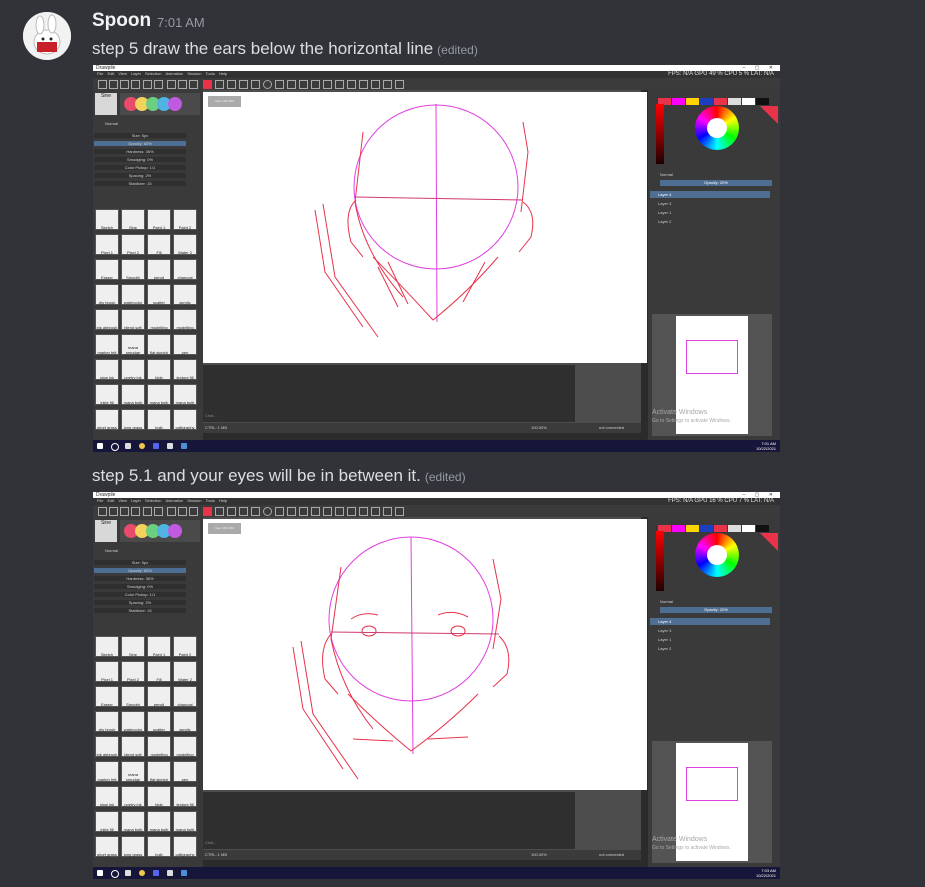 The height and width of the screenshot is (887, 925). Describe the element at coordinates (223, 73) in the screenshot. I see `menu-help: Help` at that location.